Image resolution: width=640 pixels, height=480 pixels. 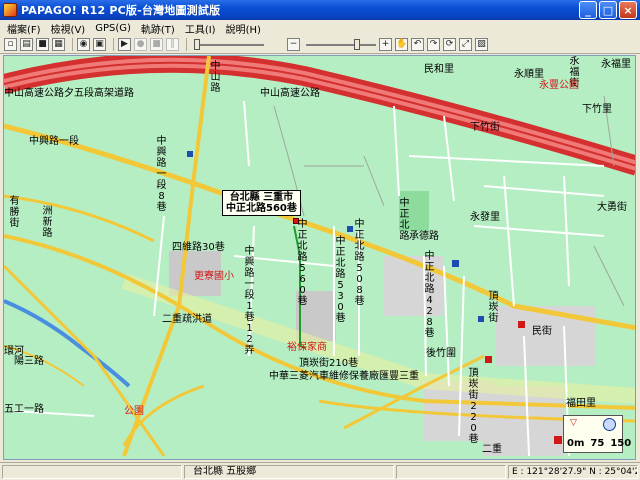 What do you see at coordinates (47, 222) in the screenshot?
I see `label-zhouxin: 洲新路` at bounding box center [47, 222].